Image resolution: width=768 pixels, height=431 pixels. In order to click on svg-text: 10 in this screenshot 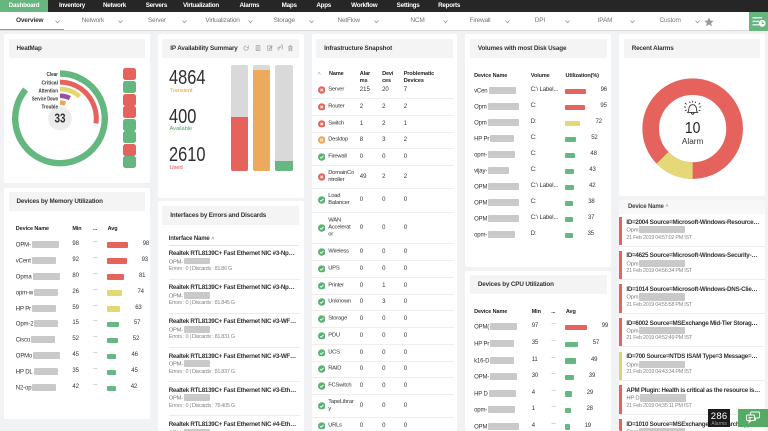, I will do `click(693, 128)`.